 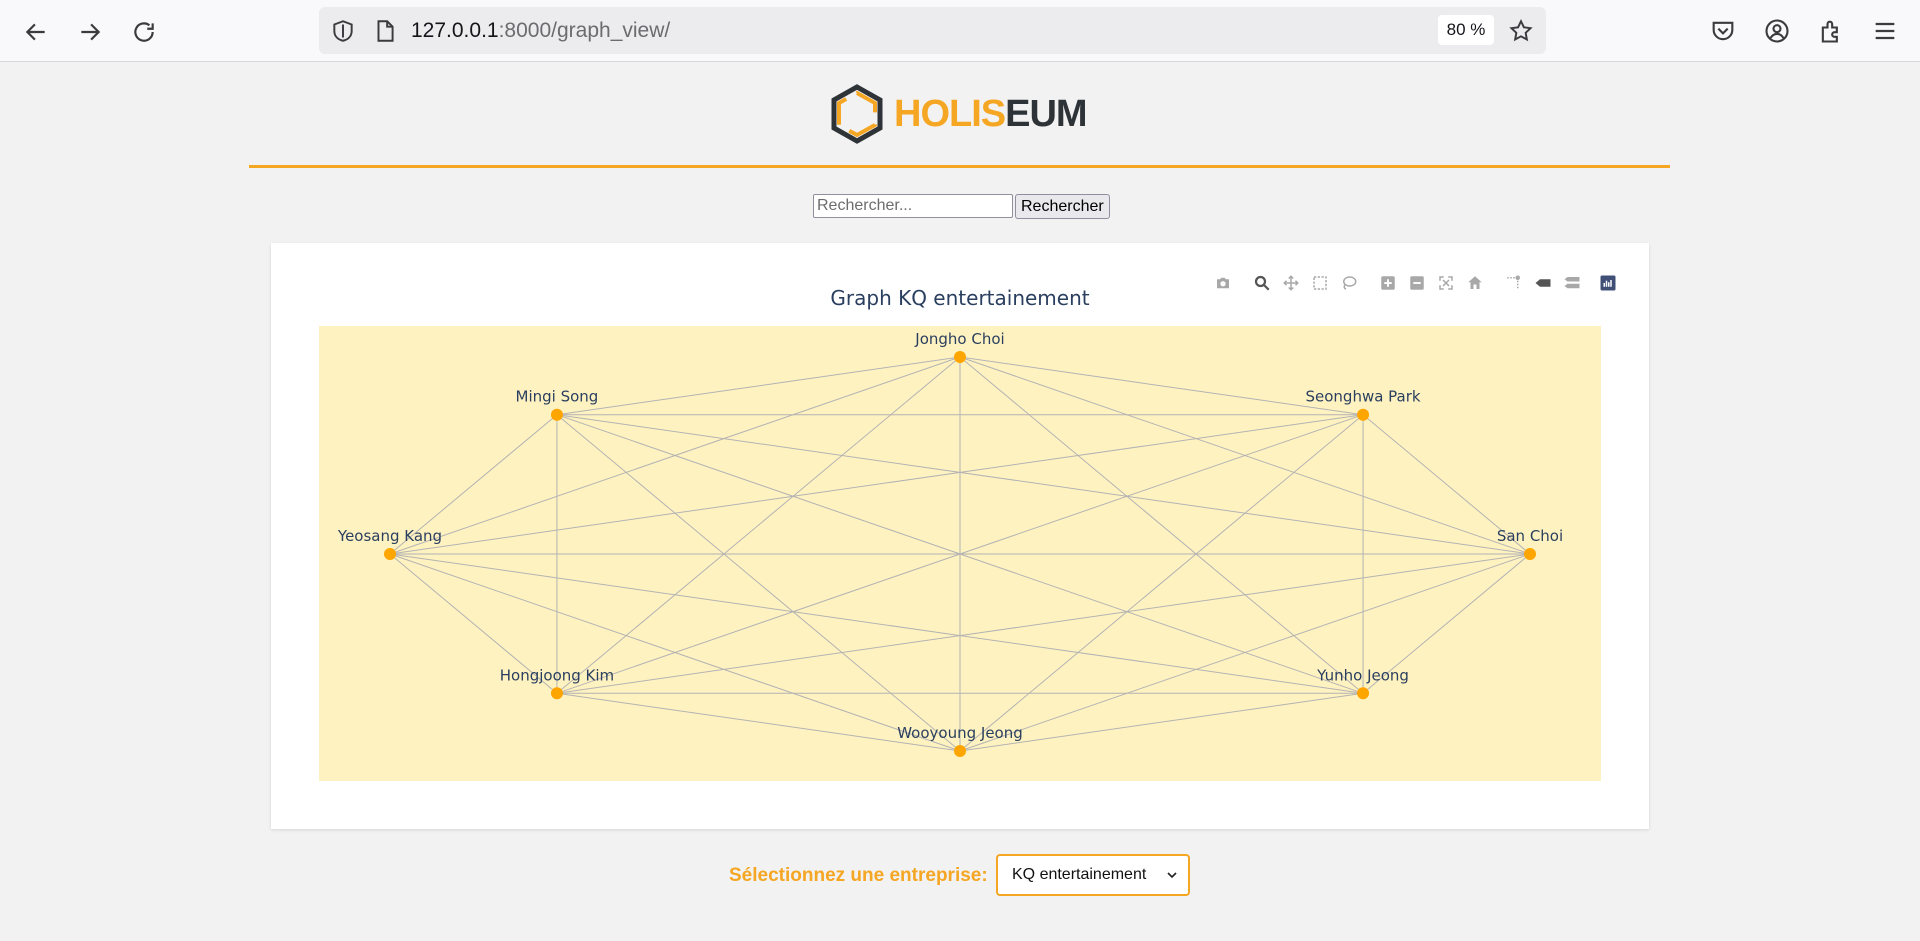 What do you see at coordinates (1079, 874) in the screenshot?
I see `company-select-value: KQ entertainement` at bounding box center [1079, 874].